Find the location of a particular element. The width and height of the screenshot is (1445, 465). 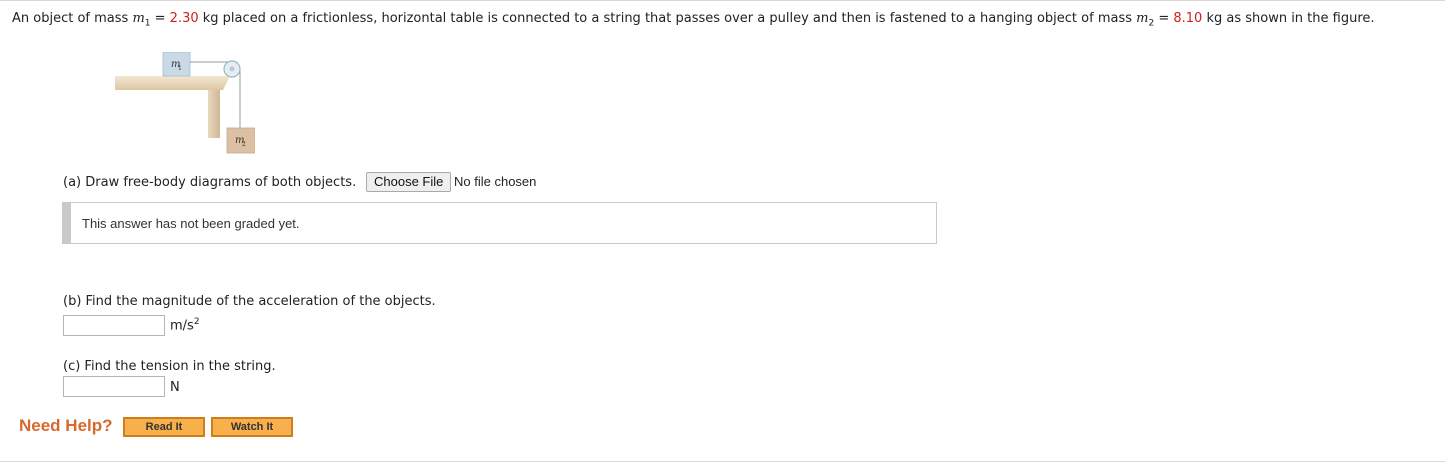

file-status: No file chosen is located at coordinates (495, 181).